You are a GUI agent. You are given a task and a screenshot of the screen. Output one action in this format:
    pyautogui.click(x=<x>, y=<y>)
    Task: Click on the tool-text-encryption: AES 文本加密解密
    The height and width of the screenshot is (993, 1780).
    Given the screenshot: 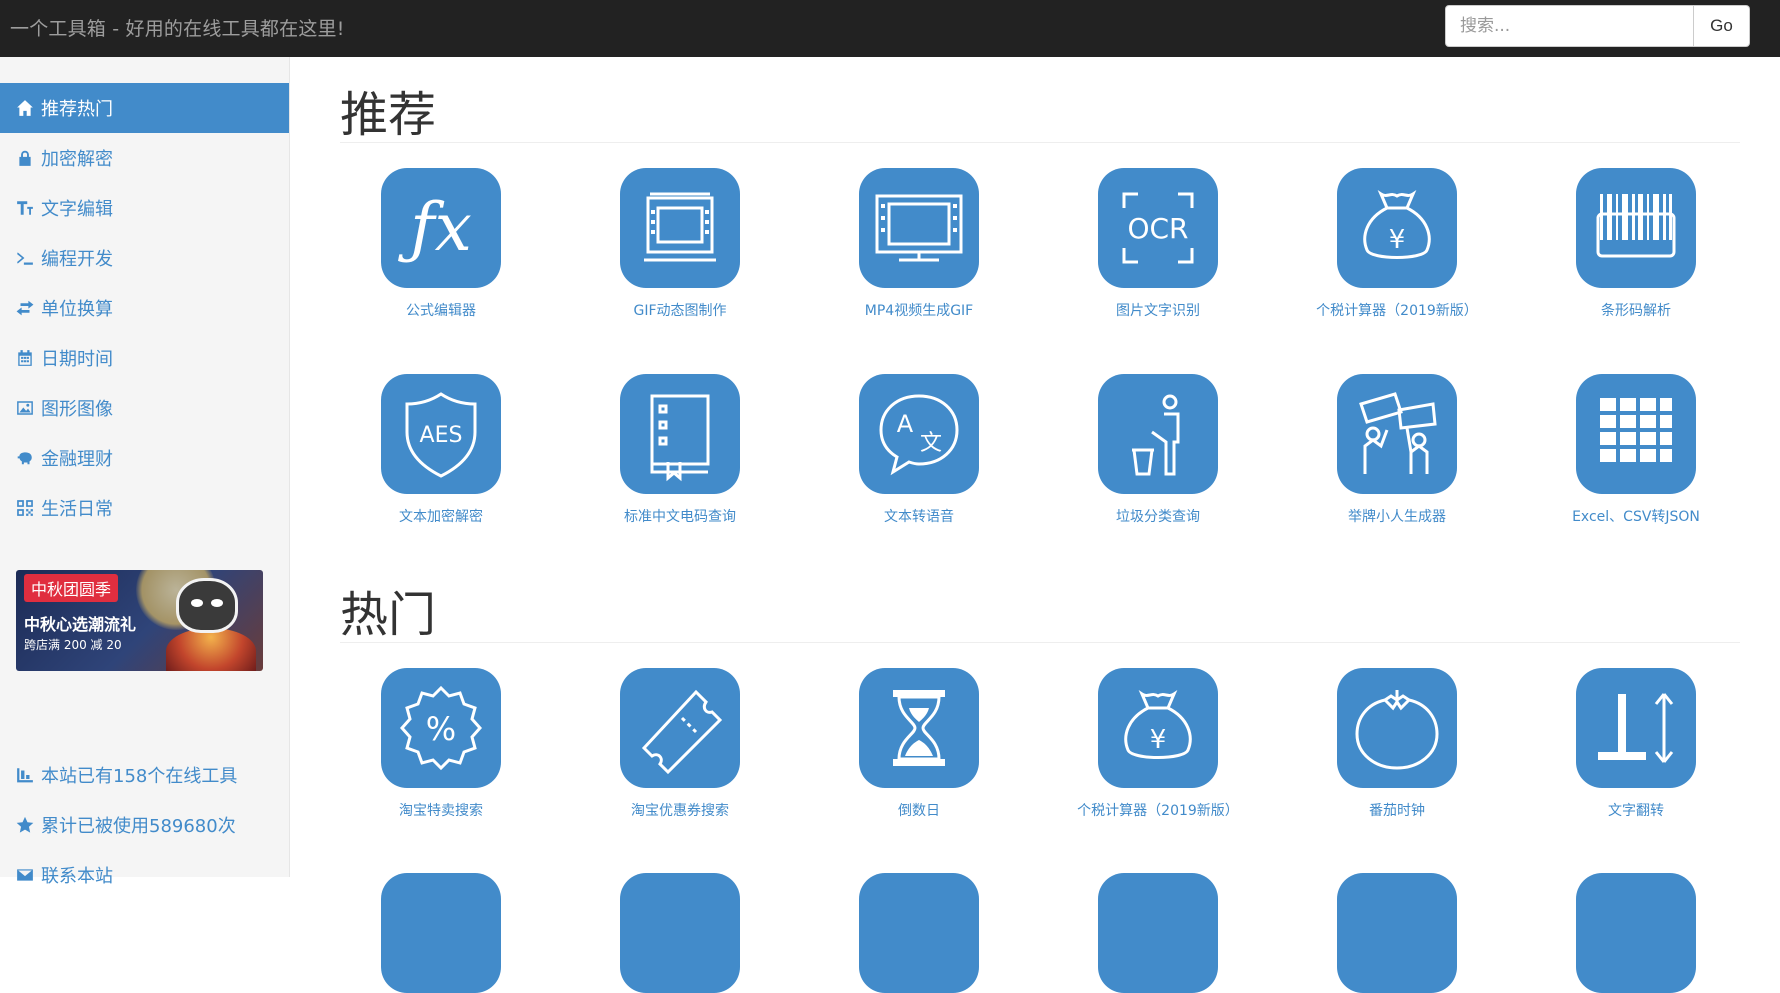 What is the action you would take?
    pyautogui.click(x=441, y=450)
    